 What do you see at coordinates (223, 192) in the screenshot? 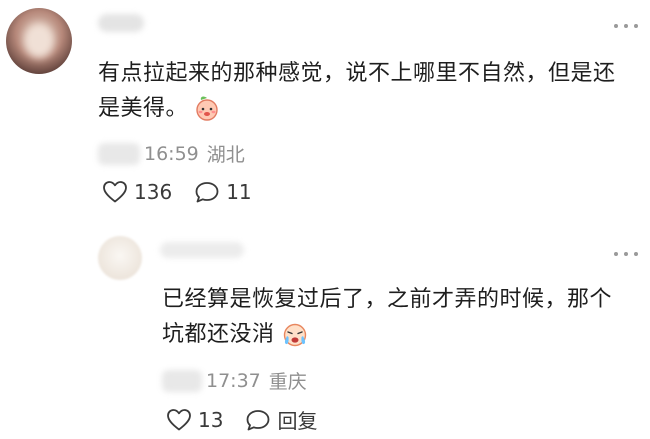
I see `reply-button: 11` at bounding box center [223, 192].